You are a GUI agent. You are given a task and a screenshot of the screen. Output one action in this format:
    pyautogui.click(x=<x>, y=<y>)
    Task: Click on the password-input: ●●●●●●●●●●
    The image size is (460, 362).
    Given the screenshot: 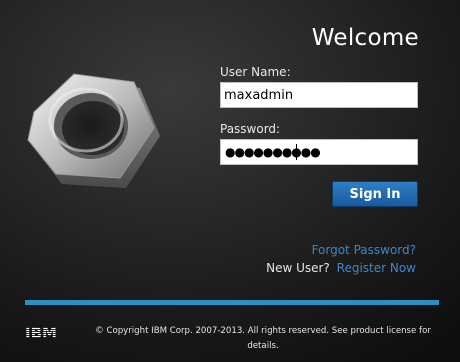 What is the action you would take?
    pyautogui.click(x=319, y=152)
    